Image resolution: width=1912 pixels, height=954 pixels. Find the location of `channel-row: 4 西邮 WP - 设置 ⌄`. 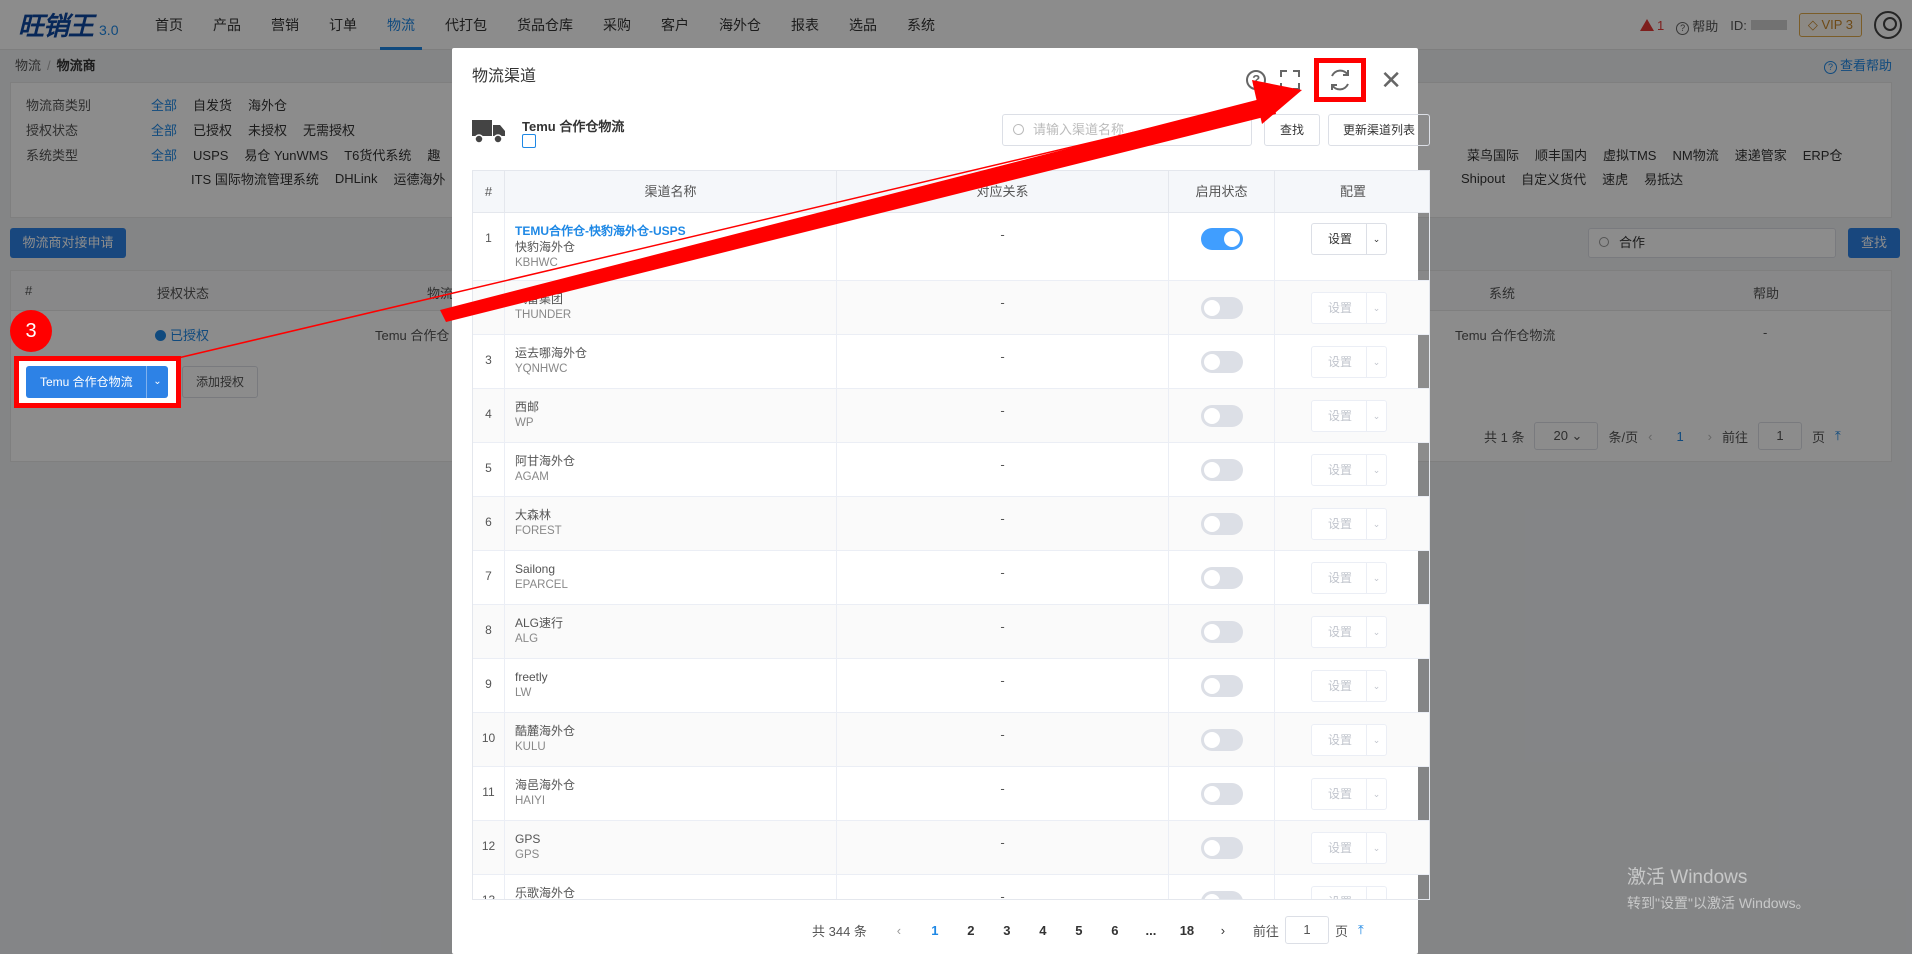

channel-row: 4 西邮 WP - 设置 ⌄ is located at coordinates (951, 416).